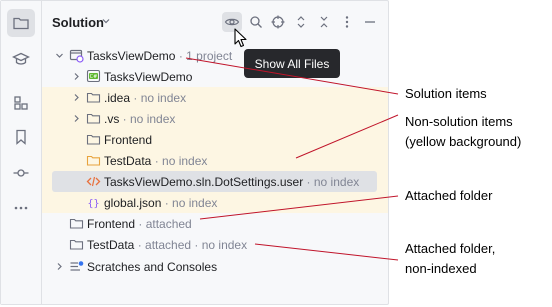  I want to click on annotation-text-line2: (yellow background), so click(463, 141).